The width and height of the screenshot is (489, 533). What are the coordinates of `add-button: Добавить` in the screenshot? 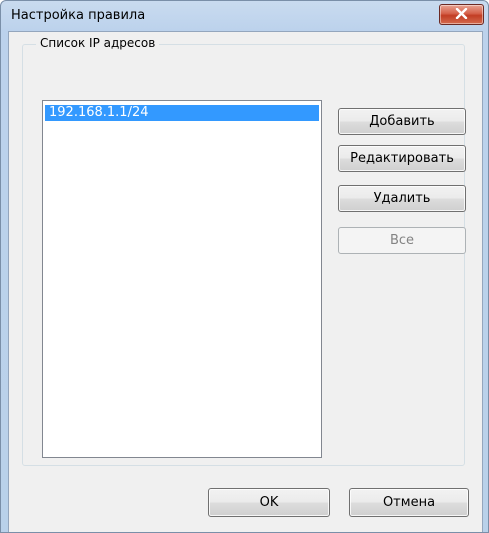 It's located at (402, 121).